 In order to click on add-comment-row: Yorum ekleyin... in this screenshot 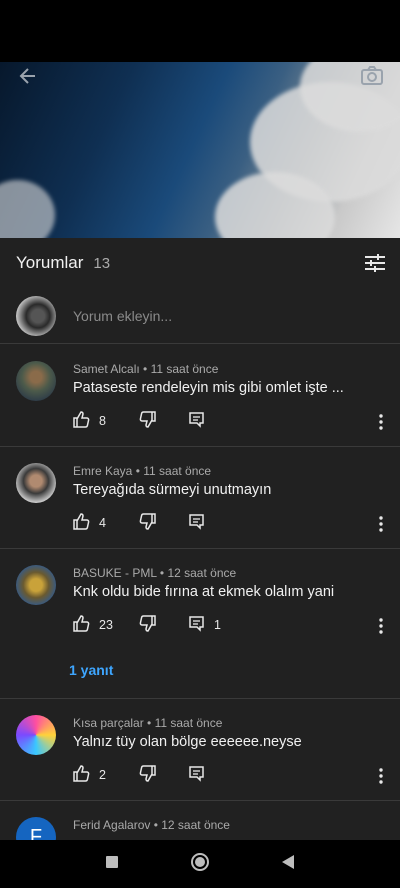, I will do `click(200, 316)`.